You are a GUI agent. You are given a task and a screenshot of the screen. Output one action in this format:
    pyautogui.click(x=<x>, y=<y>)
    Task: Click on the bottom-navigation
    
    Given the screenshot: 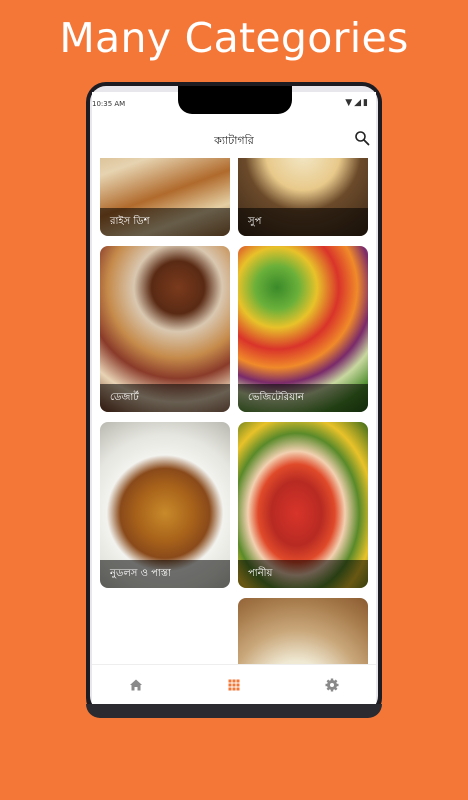 What is the action you would take?
    pyautogui.click(x=234, y=684)
    